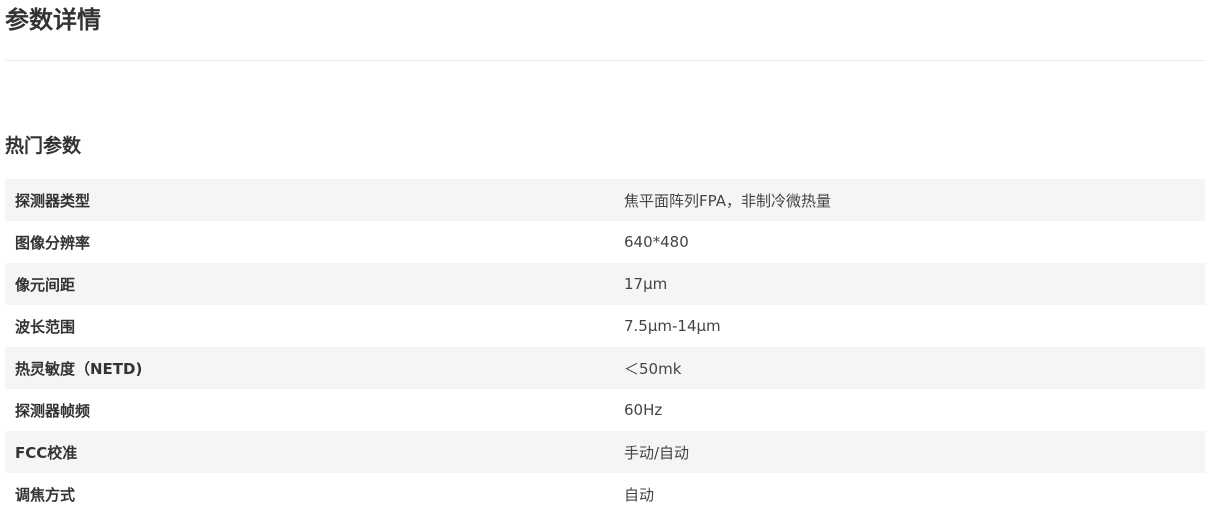 Image resolution: width=1215 pixels, height=515 pixels. Describe the element at coordinates (909, 452) in the screenshot. I see `spec-value: 手动/自动` at that location.